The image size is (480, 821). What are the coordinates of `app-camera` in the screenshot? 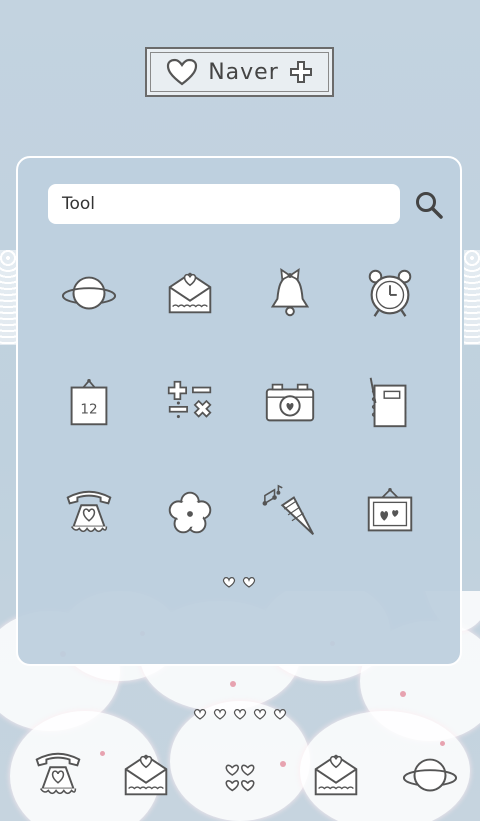 It's located at (290, 403).